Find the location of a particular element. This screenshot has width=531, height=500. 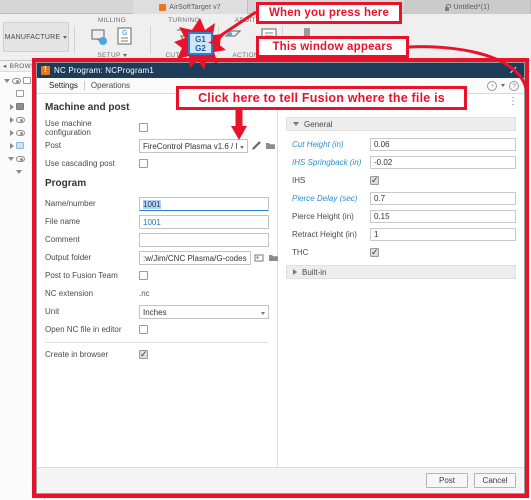

thc-checkbox is located at coordinates (374, 252).